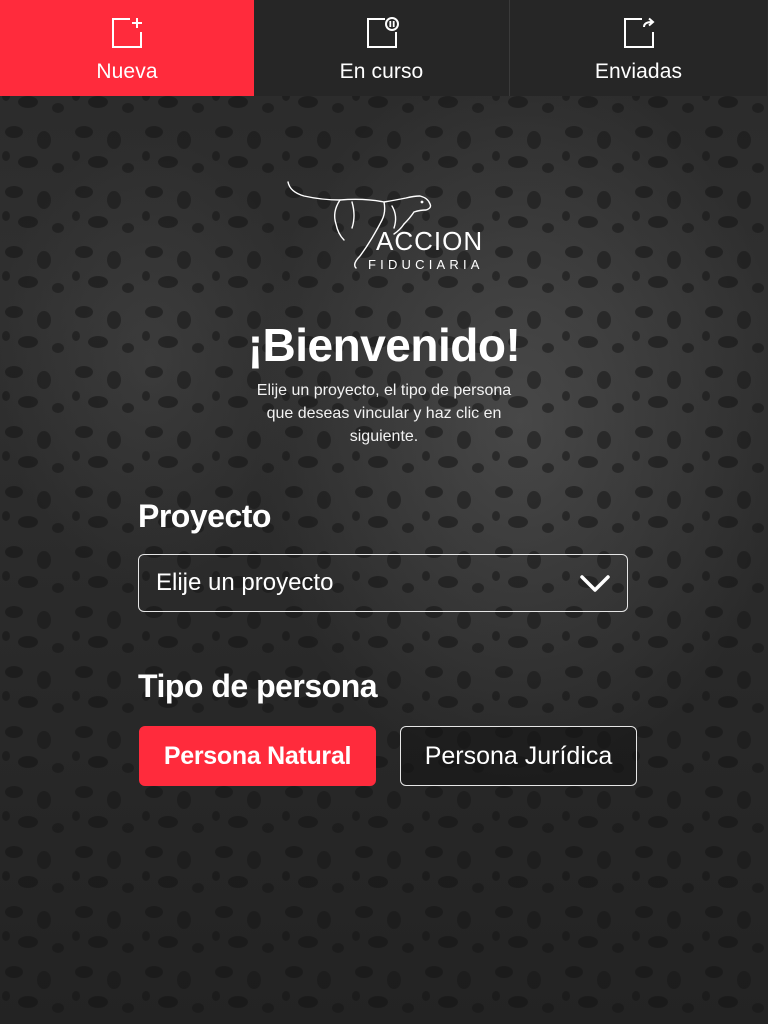  I want to click on logo-name-line2: FIDUCIARIA, so click(426, 264).